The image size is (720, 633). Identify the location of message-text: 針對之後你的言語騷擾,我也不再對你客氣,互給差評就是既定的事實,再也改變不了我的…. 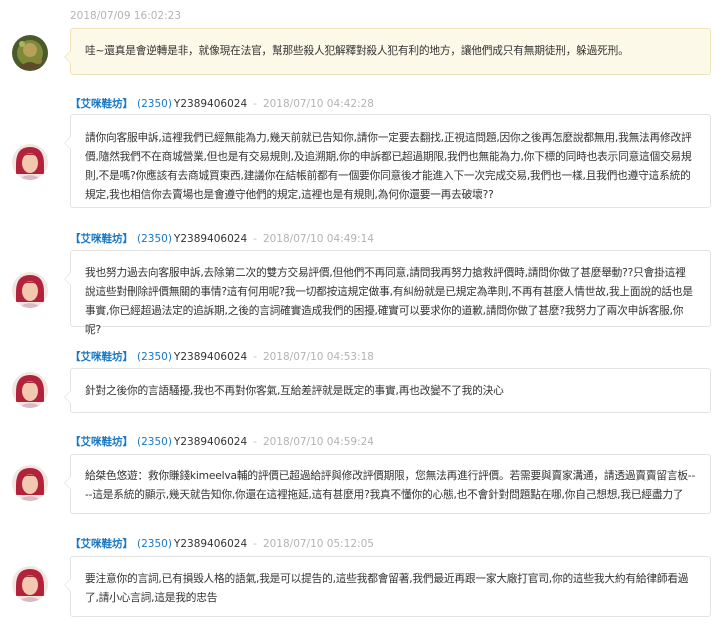
(294, 390).